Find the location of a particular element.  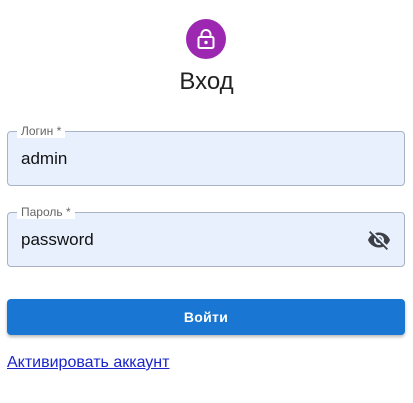

lock-icon is located at coordinates (206, 39).